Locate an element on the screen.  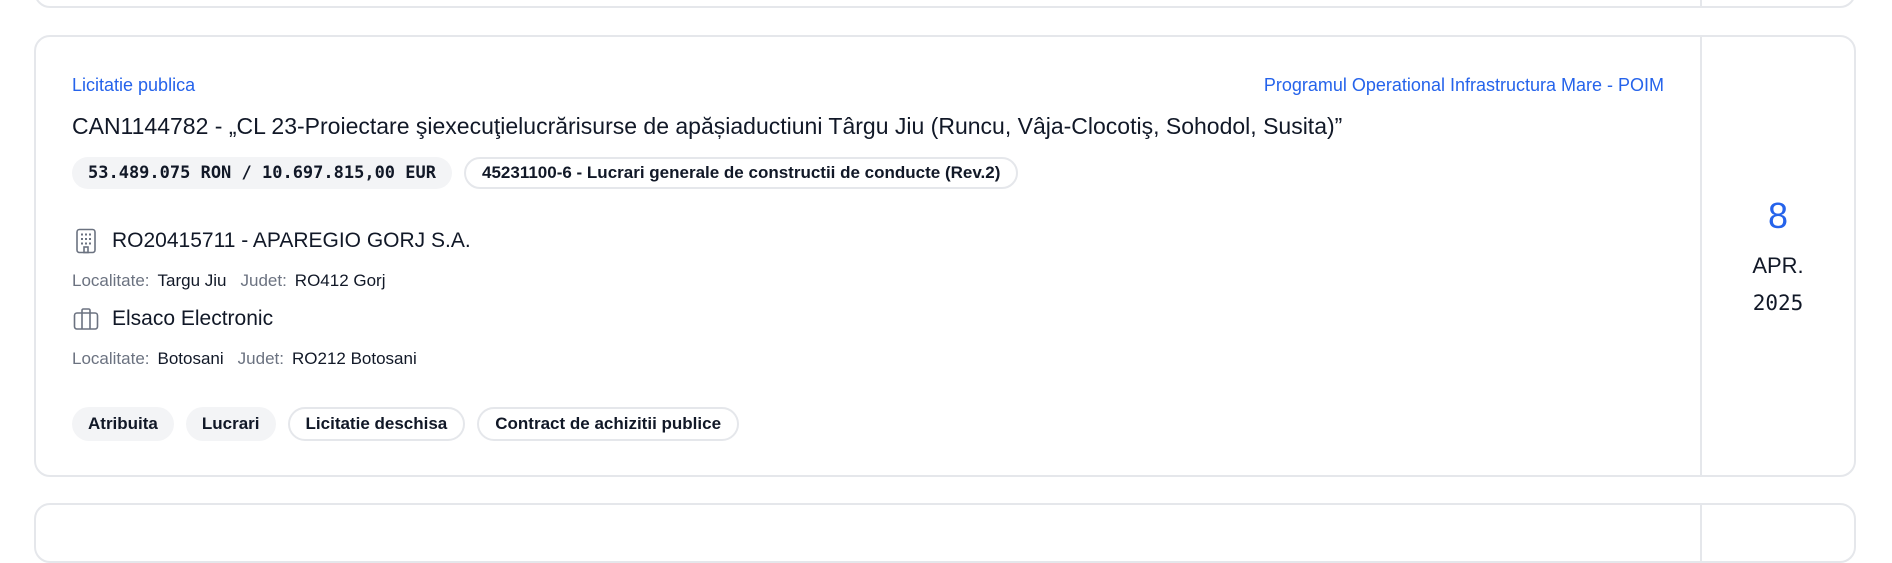
authority-location: Localitate: Targu Jiu Judet: RO412 Gorj is located at coordinates (232, 281).